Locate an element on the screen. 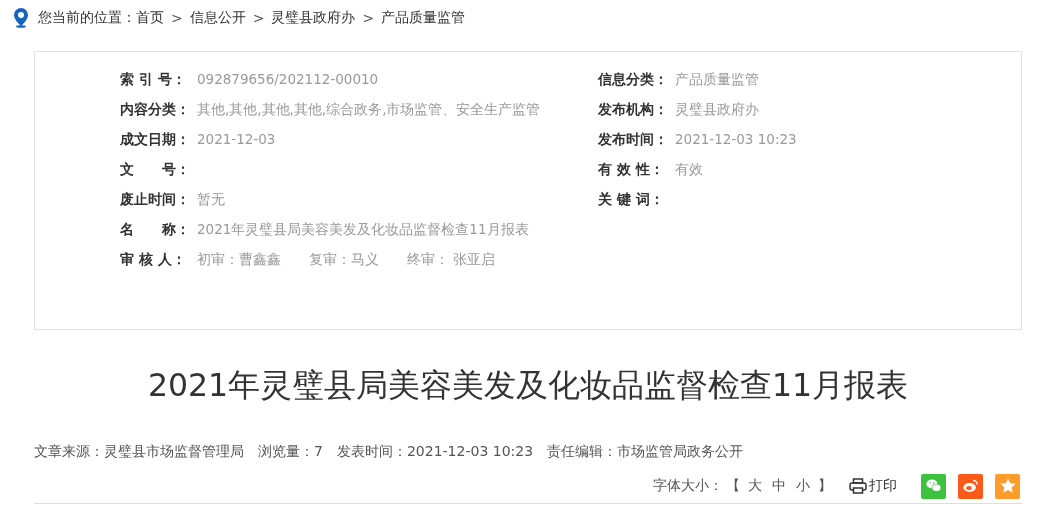 Image resolution: width=1052 pixels, height=514 pixels. breadcrumb-link: 首页 is located at coordinates (150, 18).